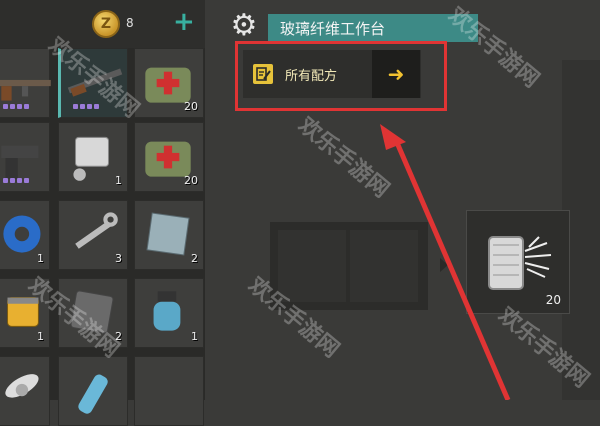  I want to click on coin-letter: Z, so click(106, 24).